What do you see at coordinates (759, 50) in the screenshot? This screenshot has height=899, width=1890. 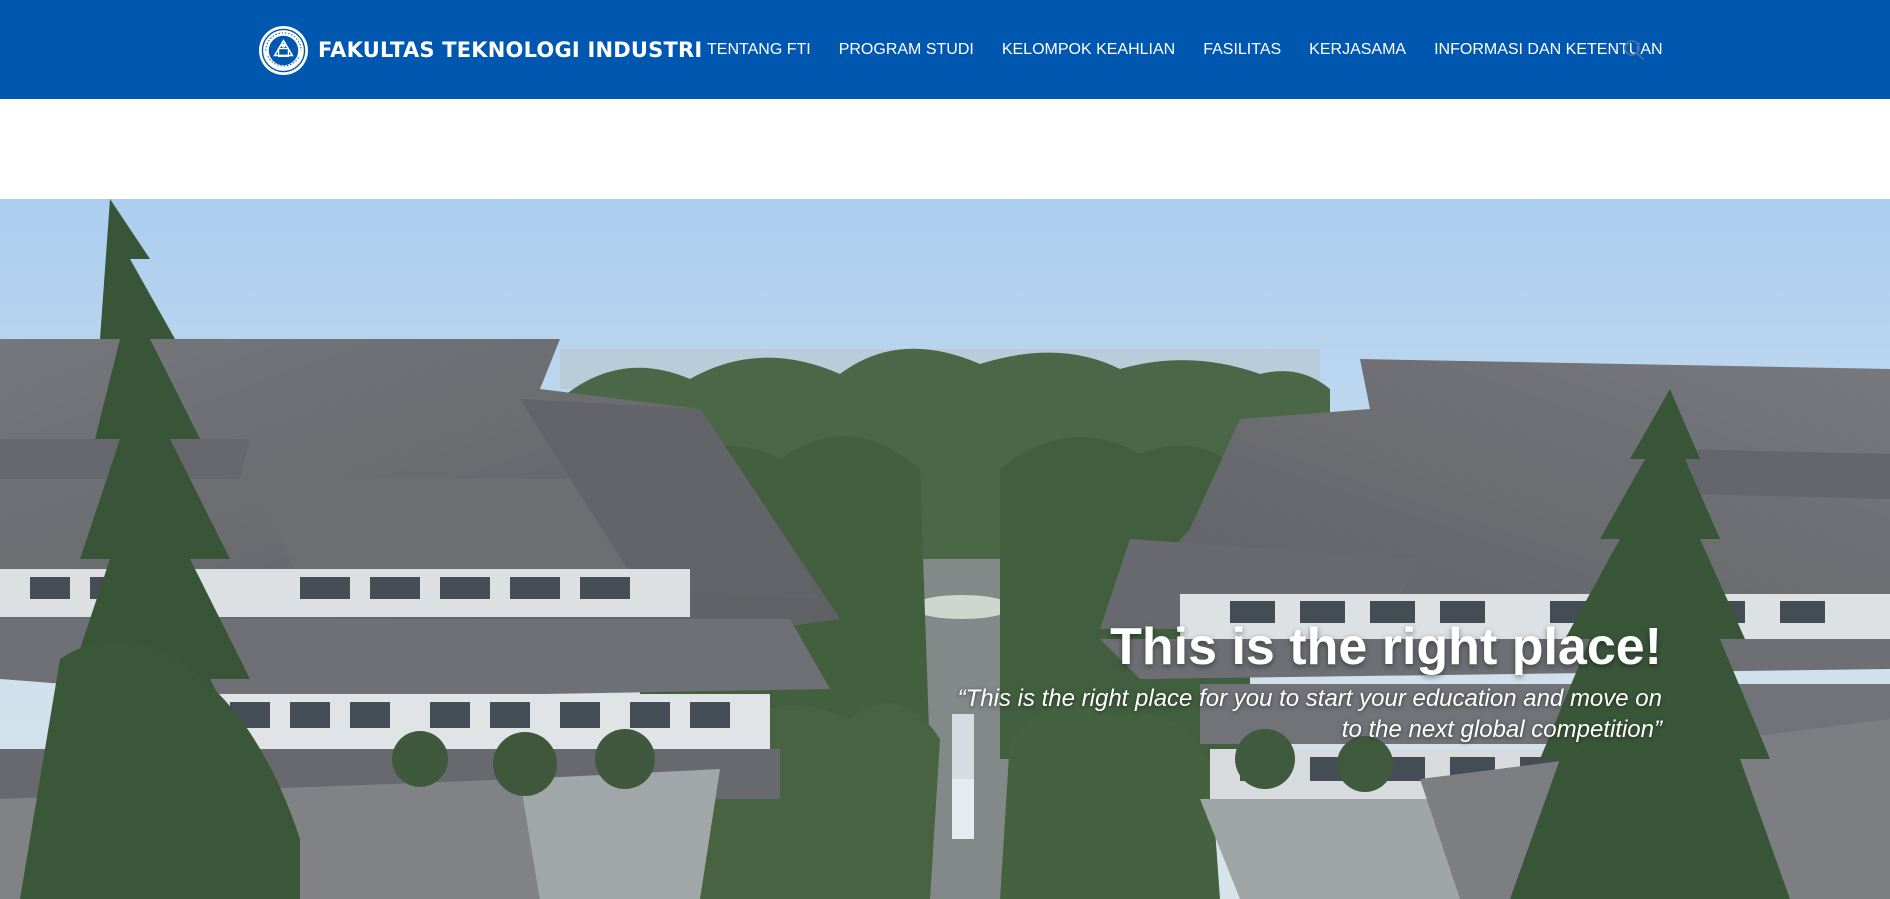 I see `menu-item-tentang-fti: TENTANG FTI` at bounding box center [759, 50].